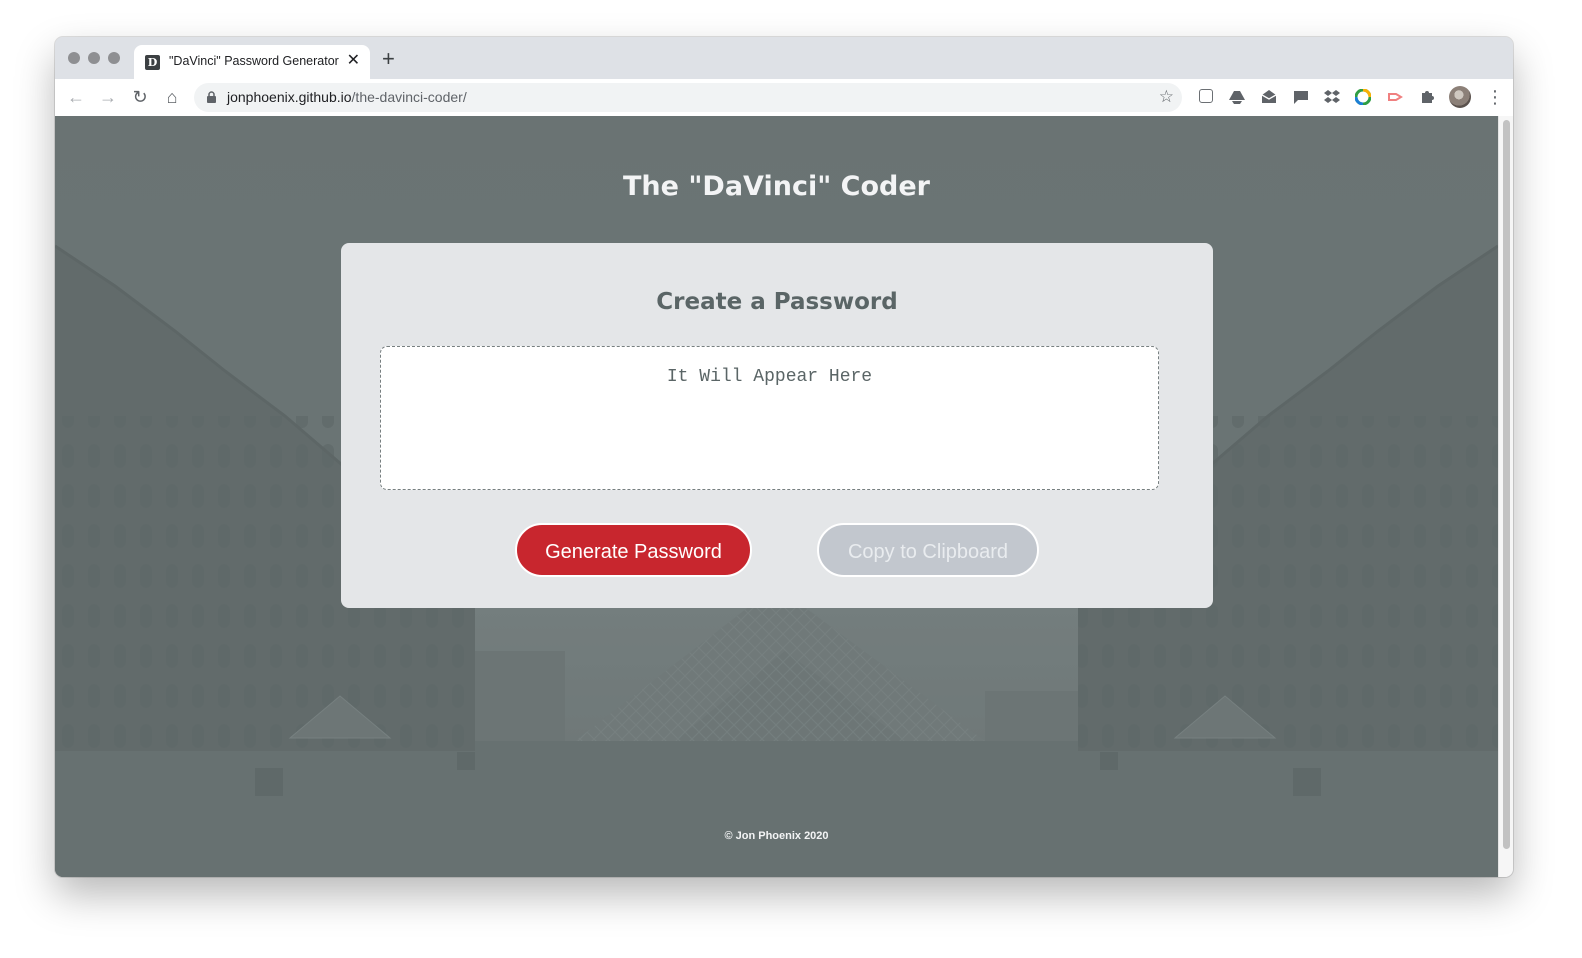 Image resolution: width=1582 pixels, height=958 pixels. I want to click on scrollbar-thumb, so click(1506, 484).